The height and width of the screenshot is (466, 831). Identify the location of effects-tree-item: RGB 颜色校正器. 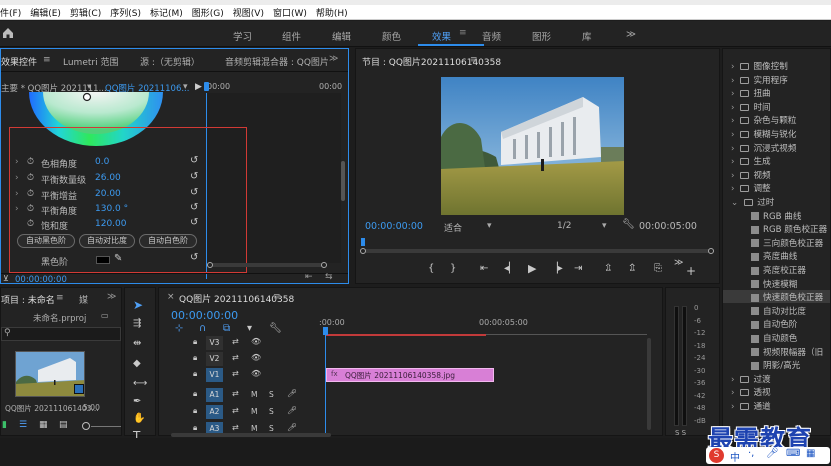
(776, 228).